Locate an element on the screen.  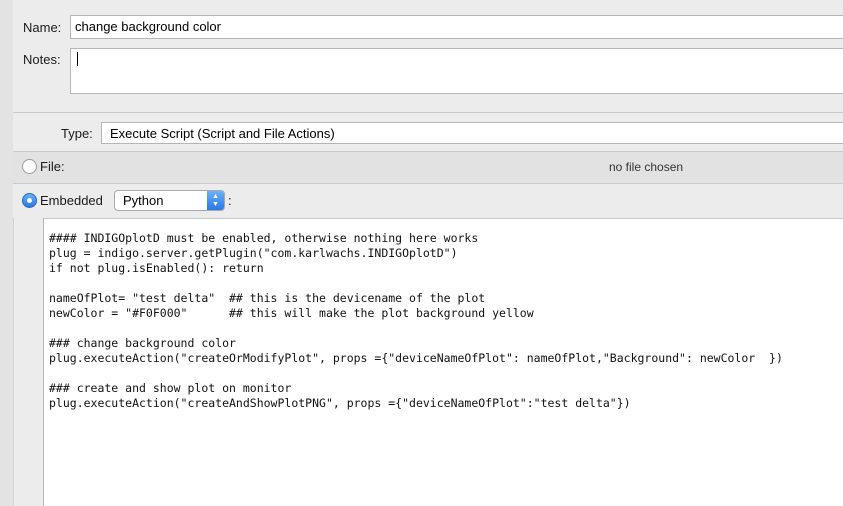
file-label: File: is located at coordinates (52, 166).